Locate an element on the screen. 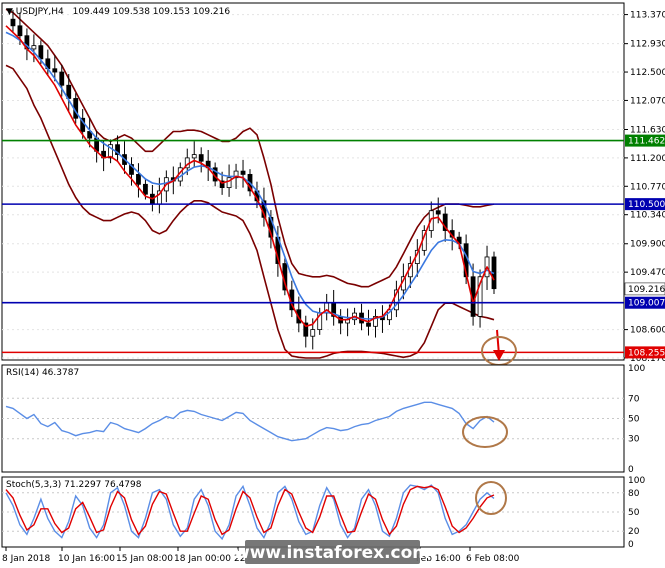 The height and width of the screenshot is (568, 665). stoch-tick-label: 80 is located at coordinates (634, 494).